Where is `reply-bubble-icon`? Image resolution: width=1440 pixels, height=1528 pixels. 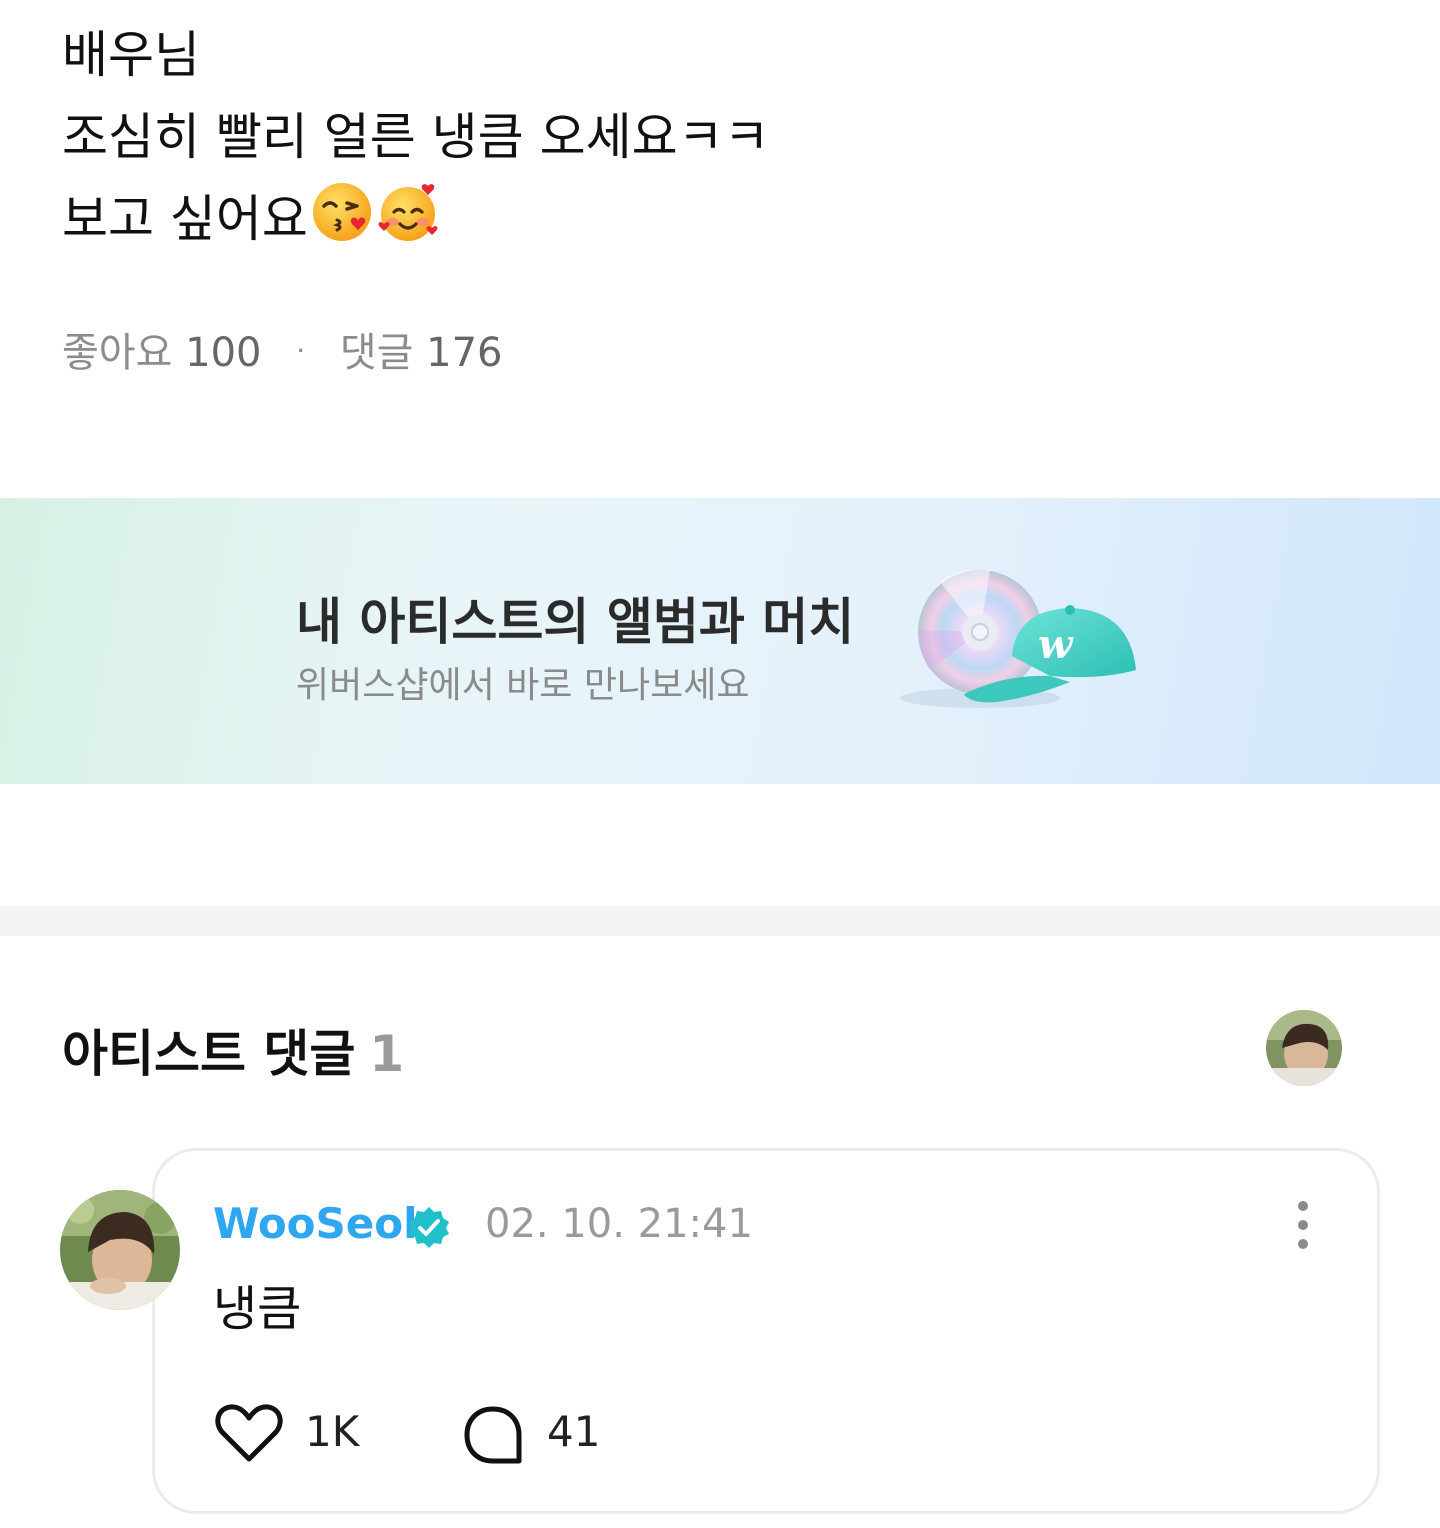
reply-bubble-icon is located at coordinates (493, 1435).